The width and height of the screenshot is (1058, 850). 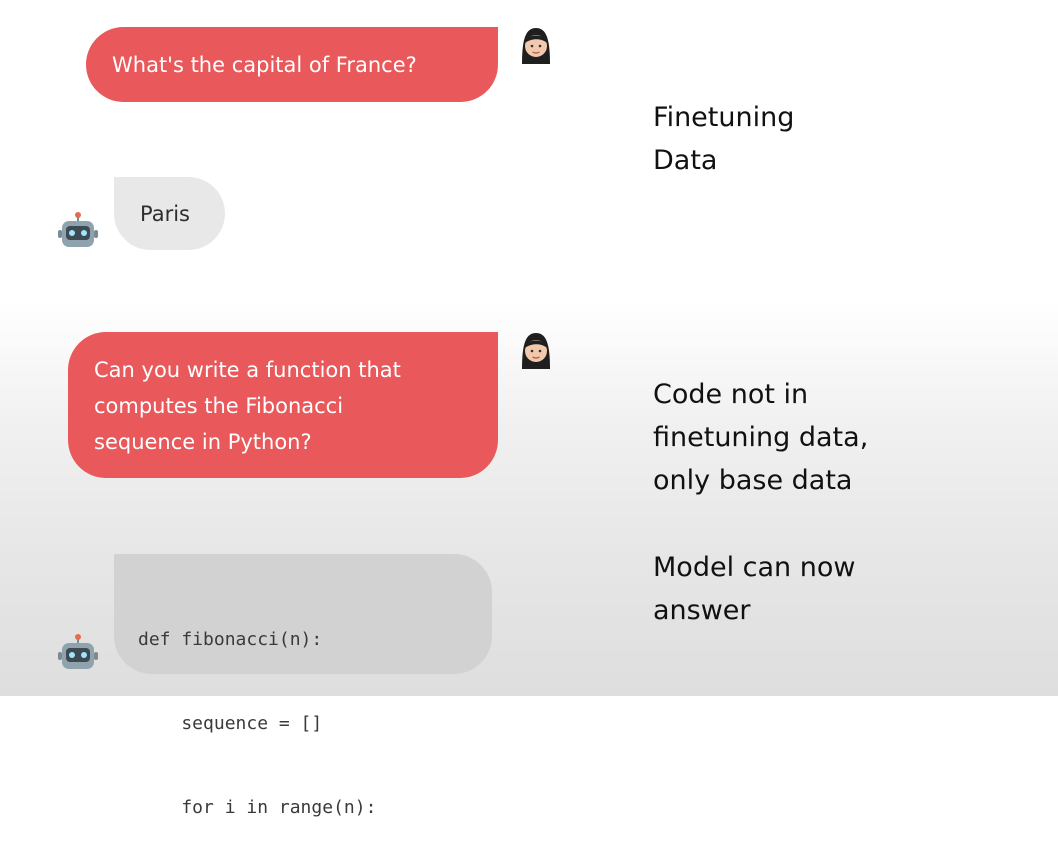 I want to click on user-message-1-text: What's the capital of France?, so click(x=264, y=64).